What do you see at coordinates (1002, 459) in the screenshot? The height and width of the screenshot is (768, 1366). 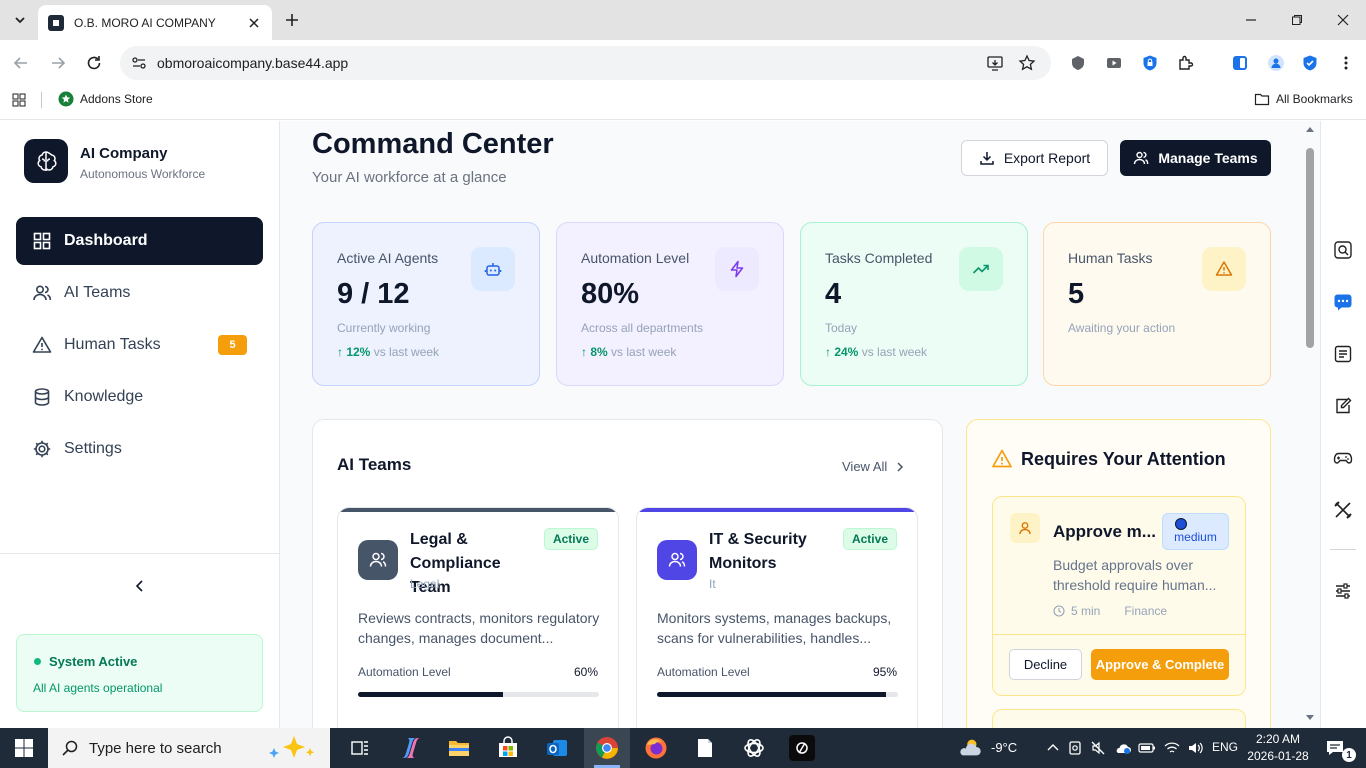 I see `alert-triangle-icon` at bounding box center [1002, 459].